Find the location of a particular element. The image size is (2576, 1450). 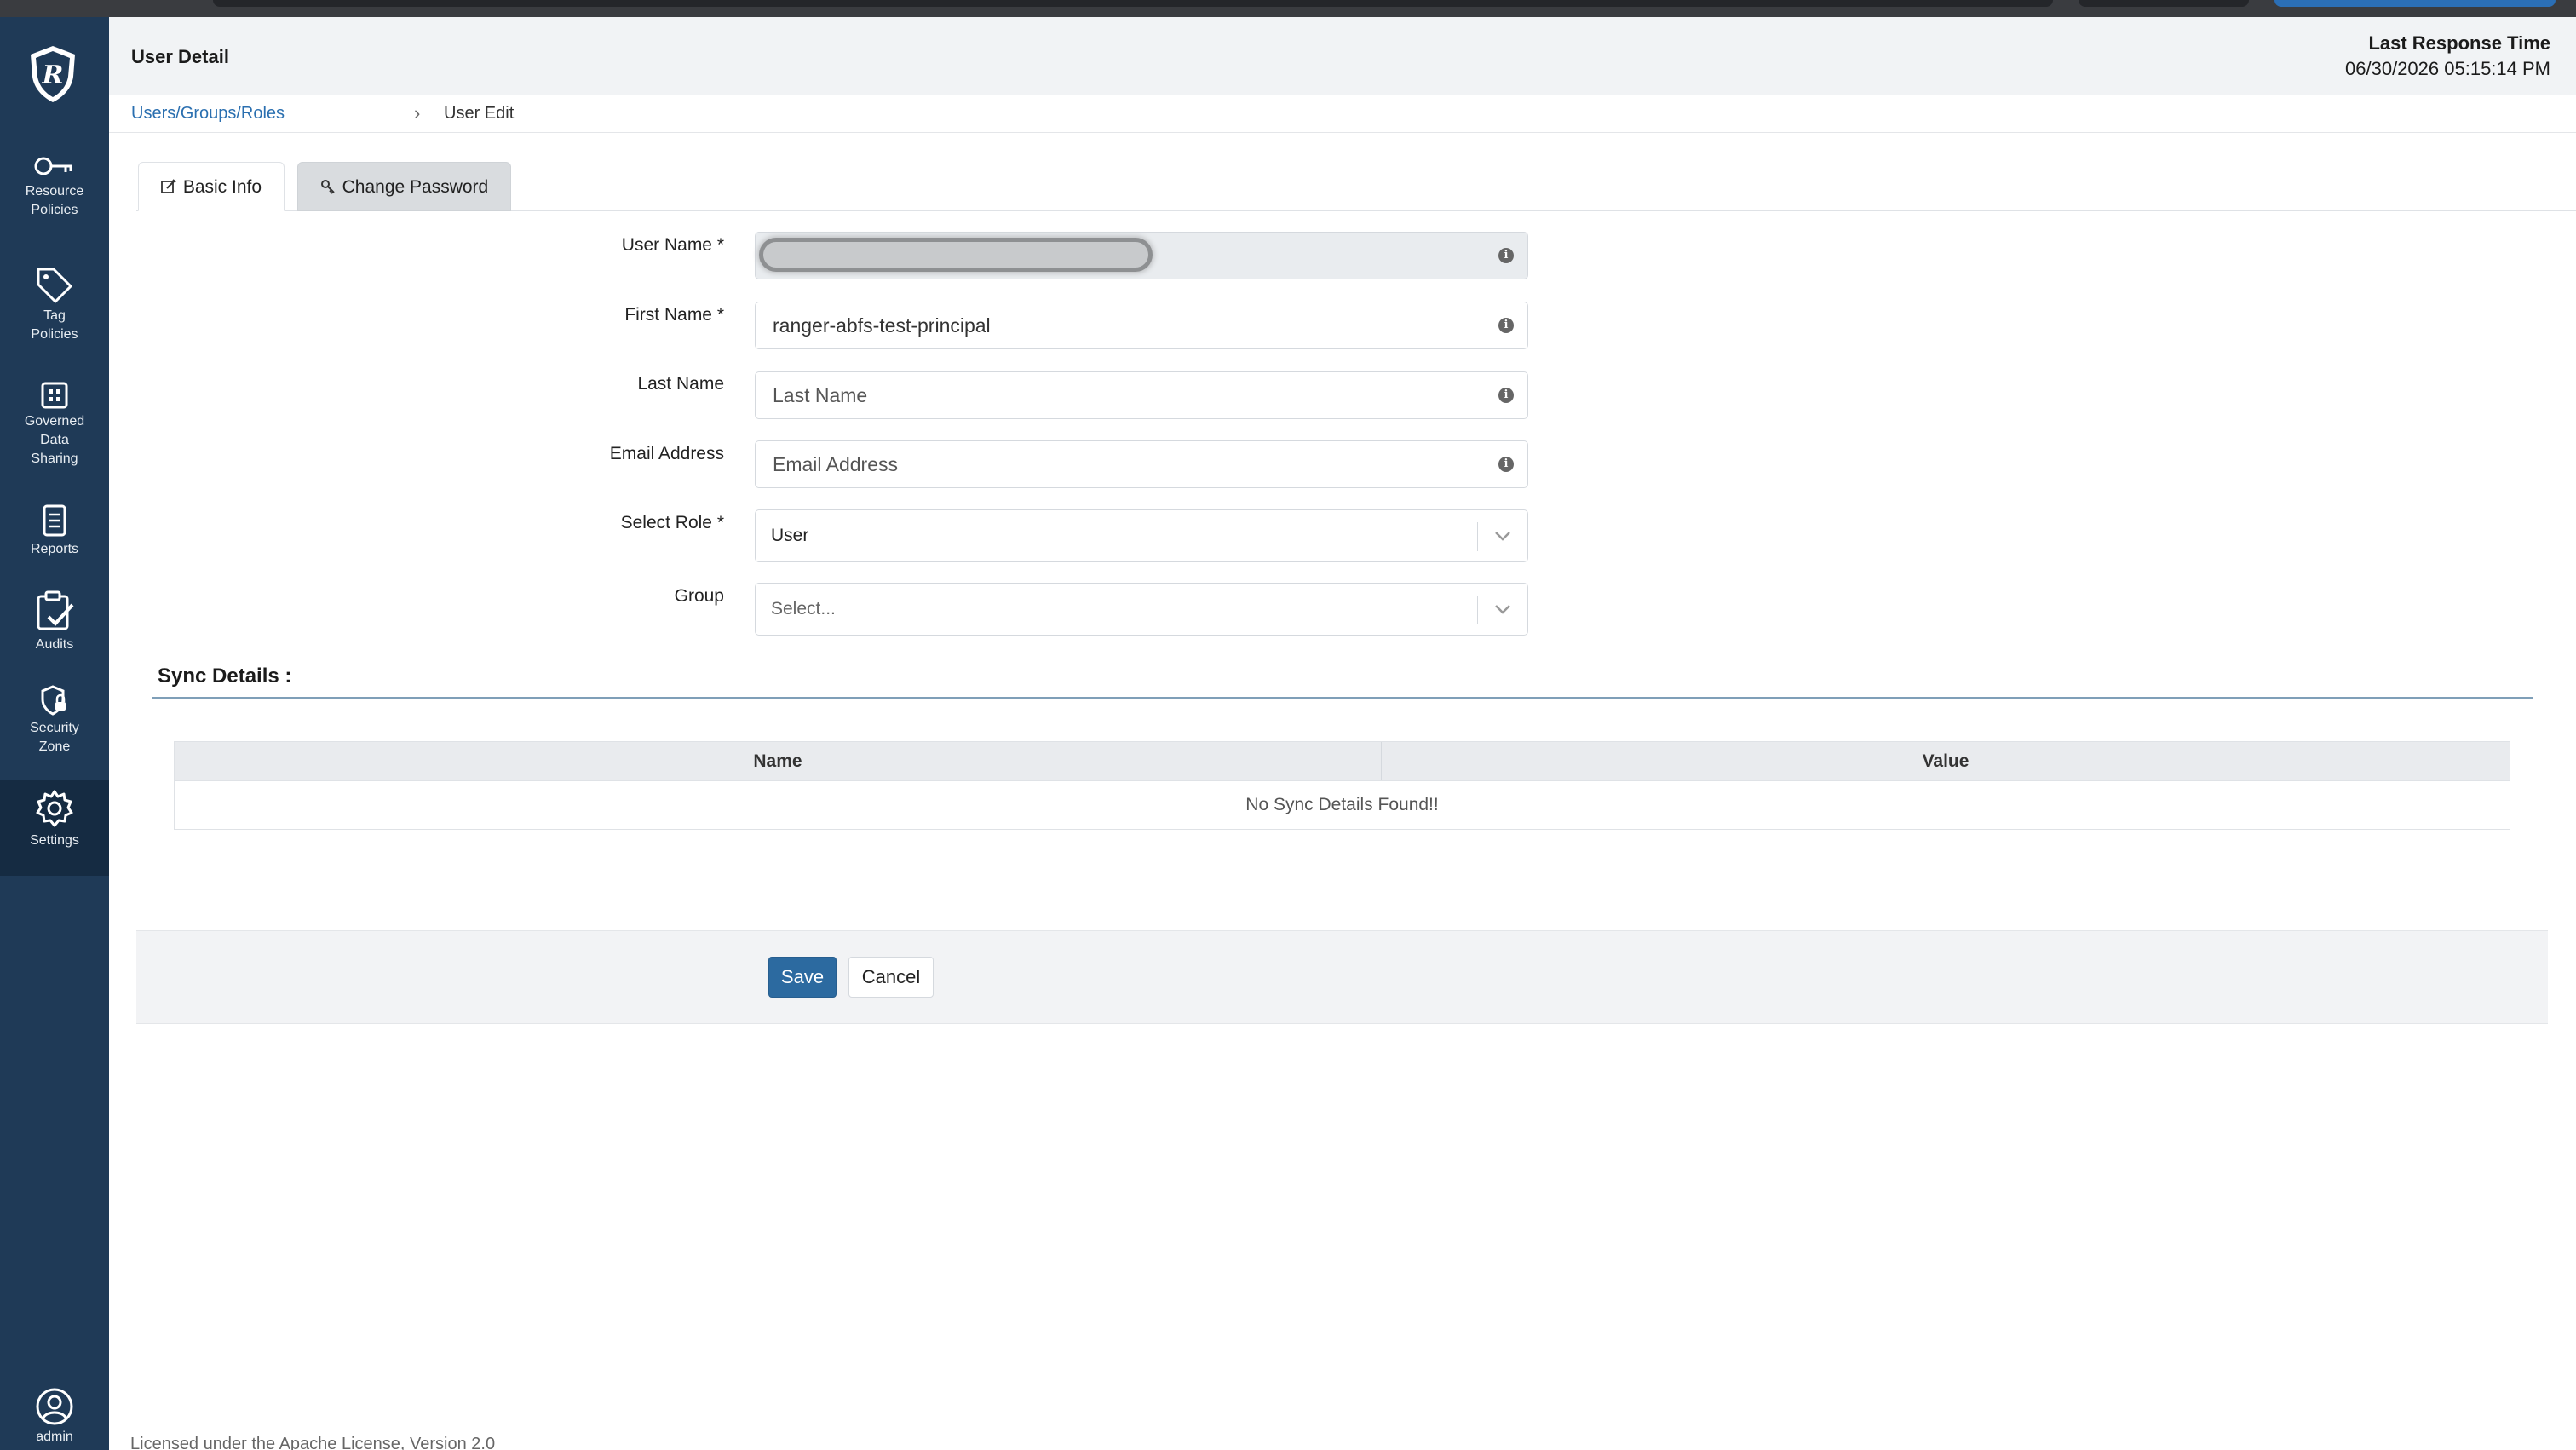

sidebar-item-label: Tag is located at coordinates (55, 315).